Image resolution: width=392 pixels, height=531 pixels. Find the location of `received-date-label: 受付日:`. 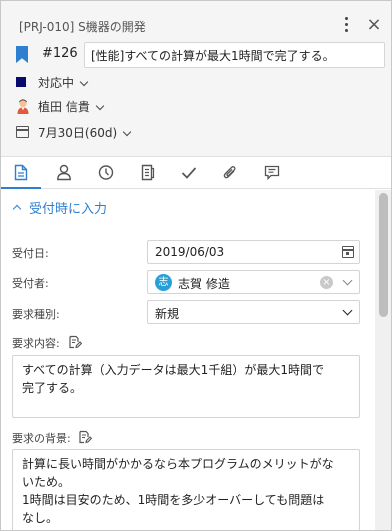

received-date-label: 受付日: is located at coordinates (30, 253).